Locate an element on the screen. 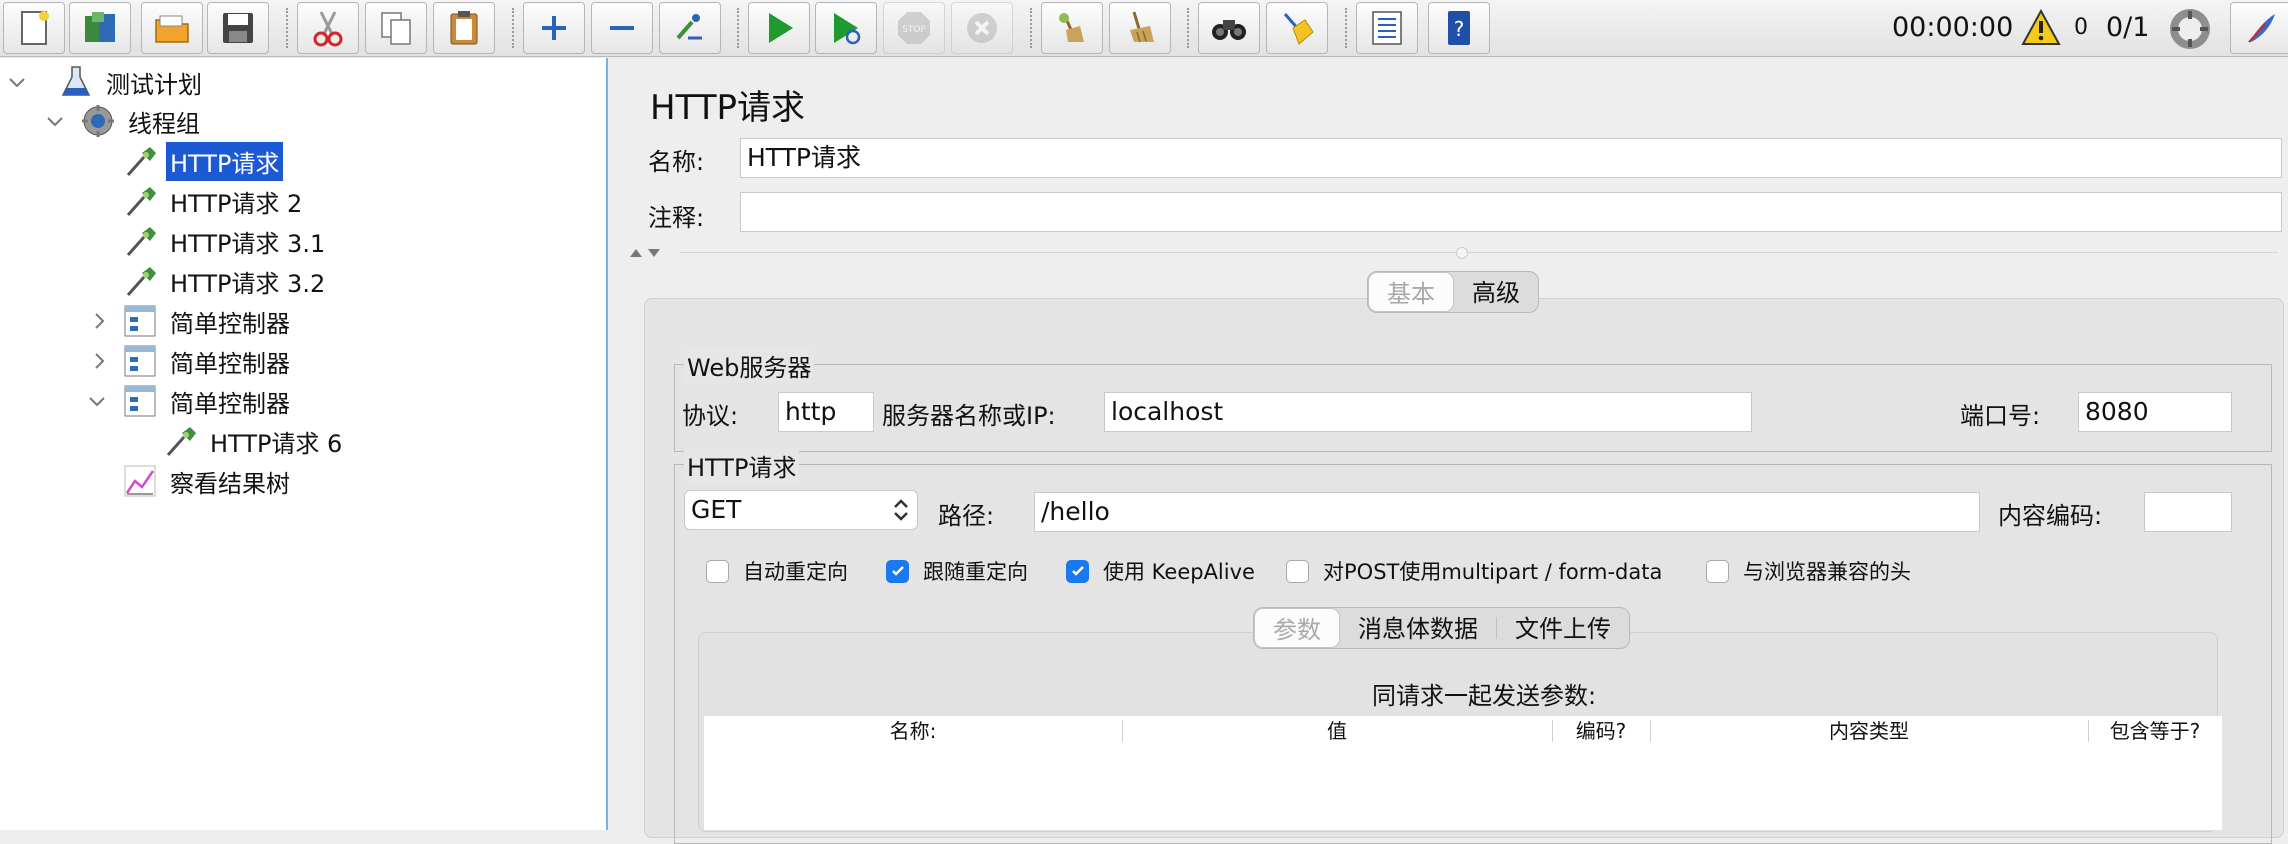 Image resolution: width=2288 pixels, height=844 pixels. help-button: ? is located at coordinates (1459, 28).